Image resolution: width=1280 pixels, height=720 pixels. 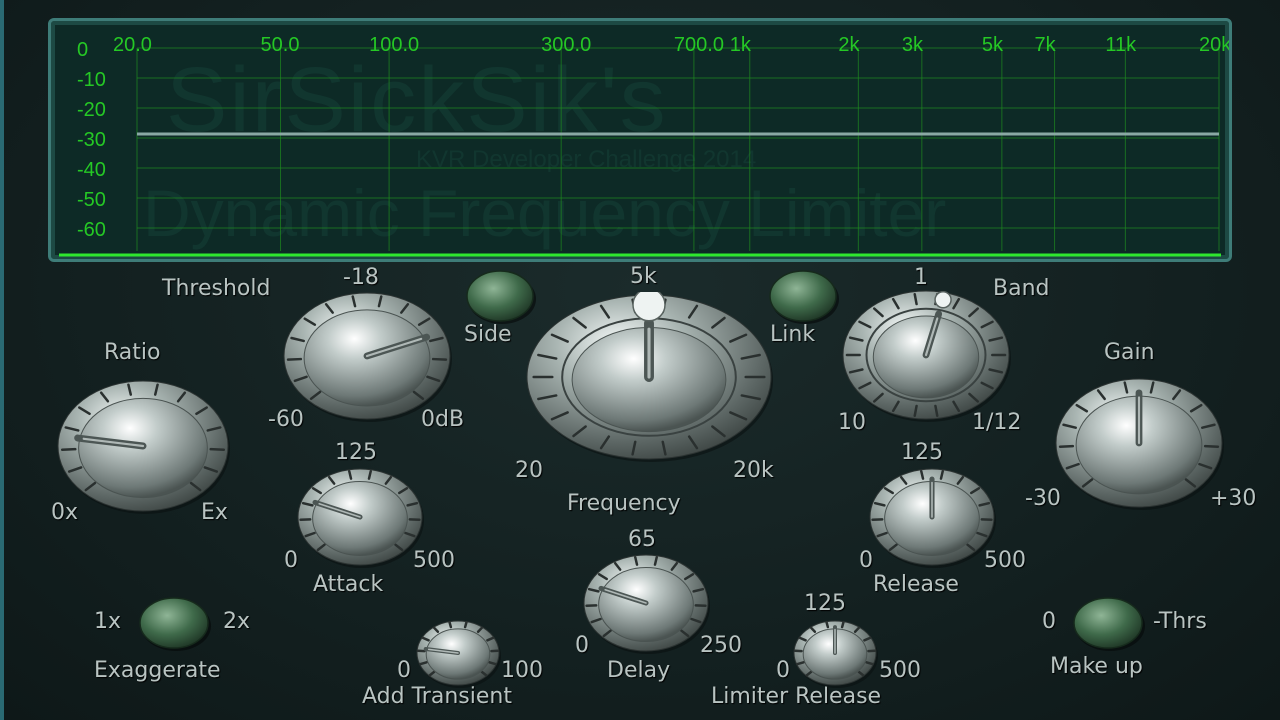 What do you see at coordinates (793, 334) in the screenshot?
I see `link-label: Link` at bounding box center [793, 334].